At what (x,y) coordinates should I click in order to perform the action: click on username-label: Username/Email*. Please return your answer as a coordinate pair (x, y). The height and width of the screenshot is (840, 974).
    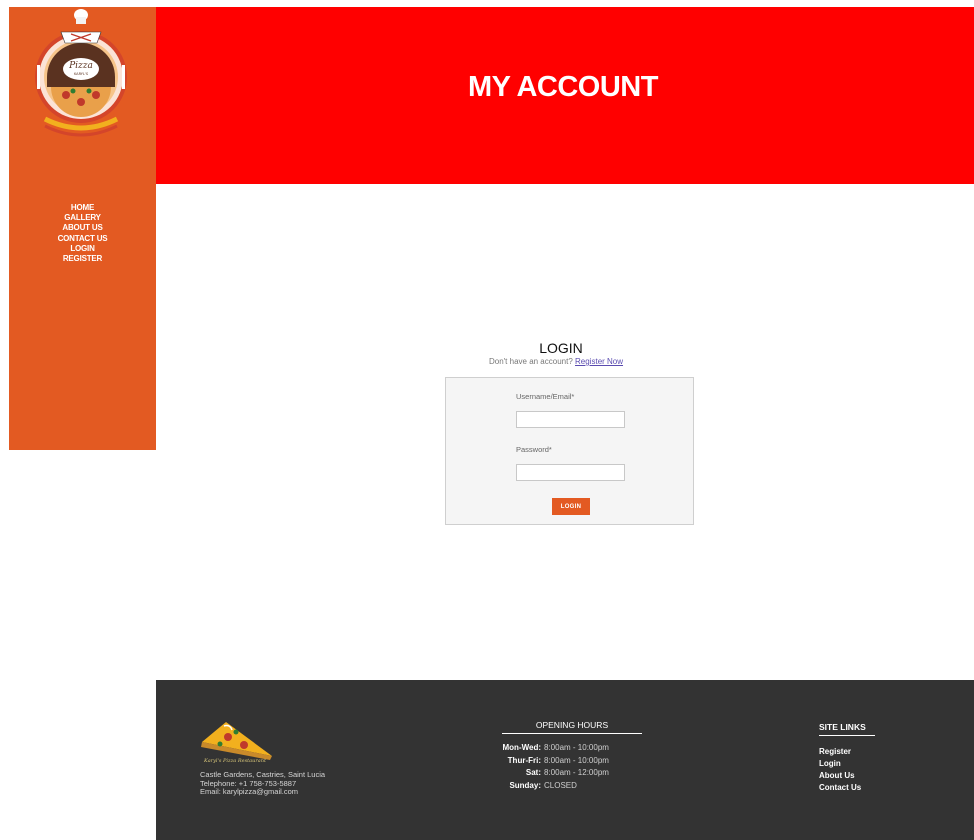
    Looking at the image, I should click on (545, 396).